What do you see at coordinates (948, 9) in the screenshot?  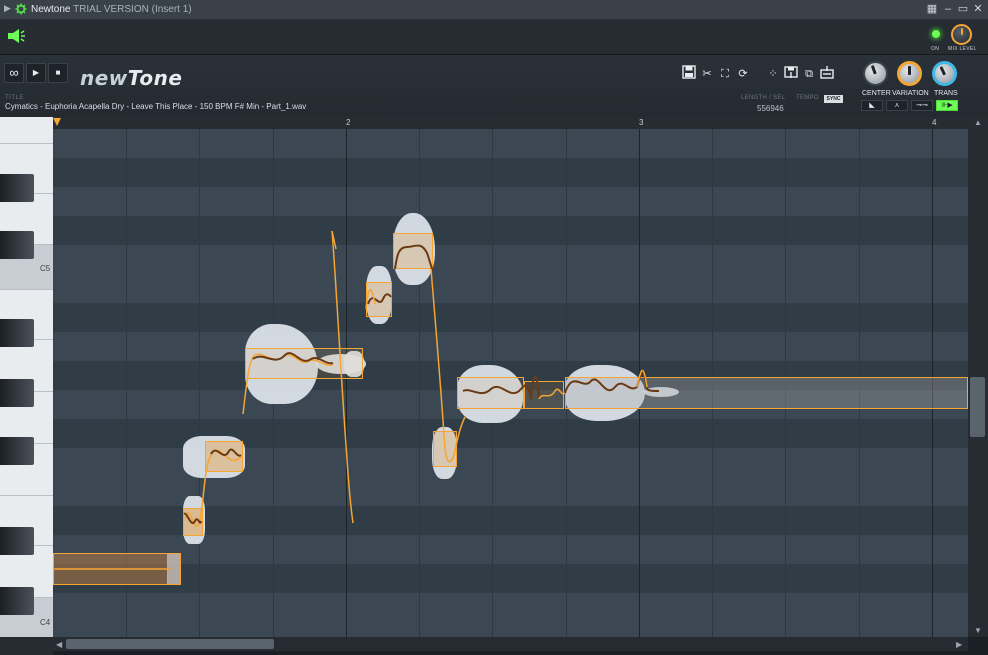 I see `minimize-icon: –` at bounding box center [948, 9].